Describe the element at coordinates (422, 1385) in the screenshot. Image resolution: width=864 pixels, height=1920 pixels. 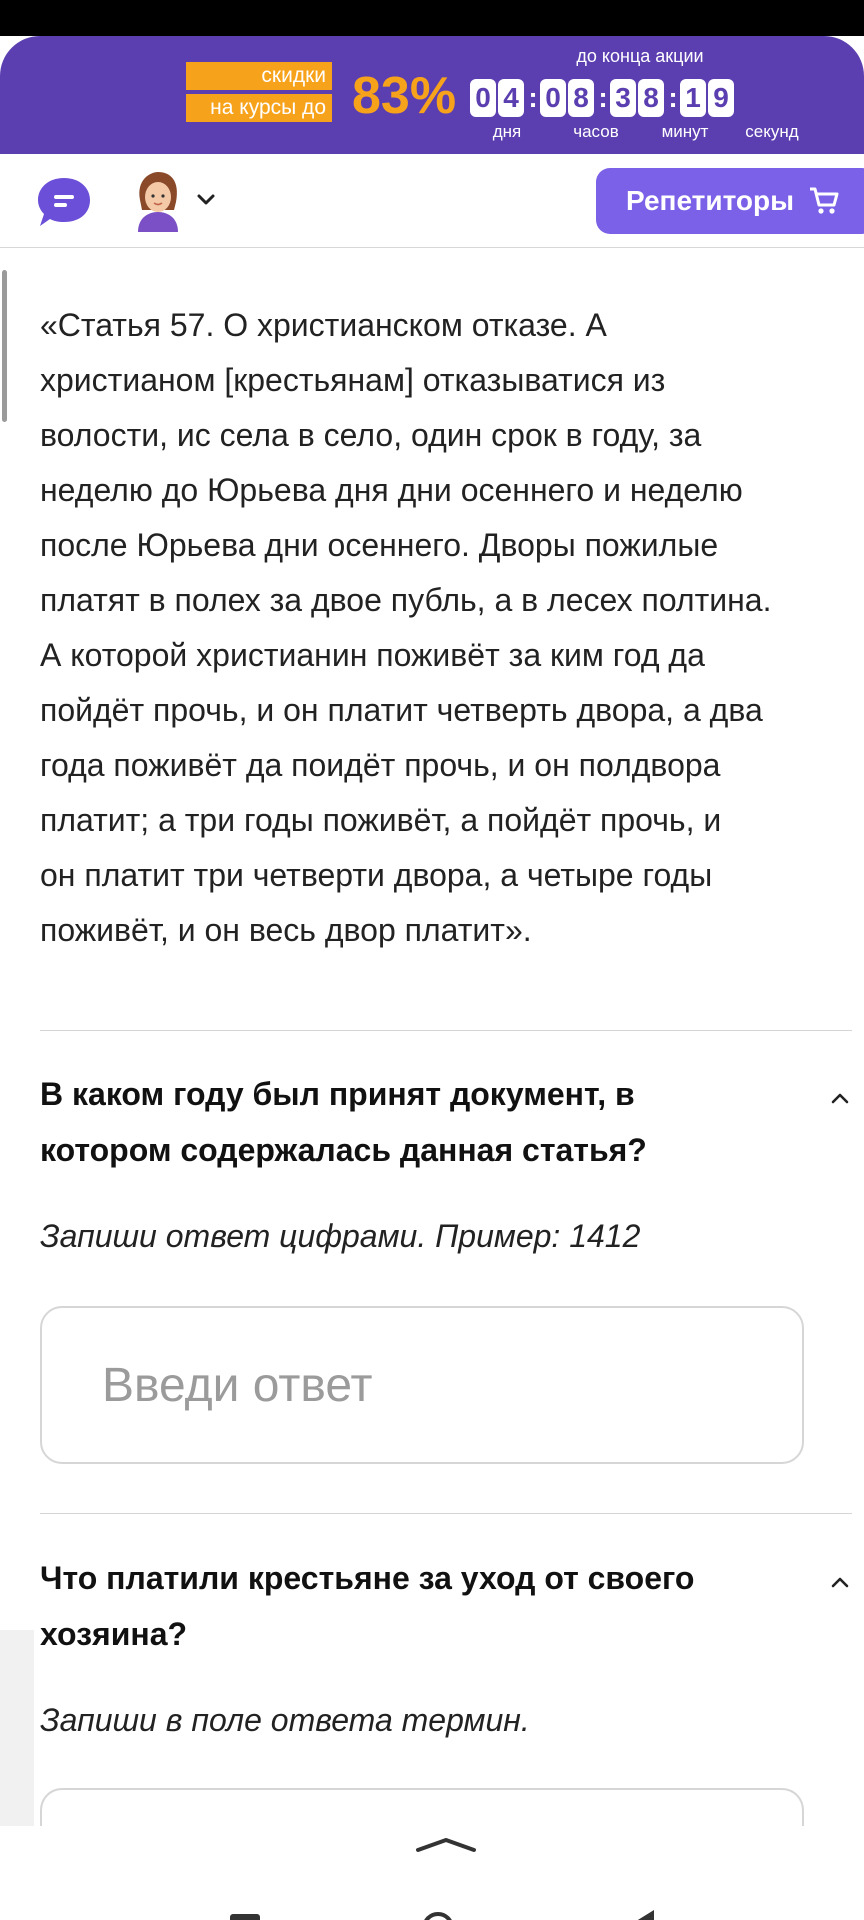
I see `answer-input` at that location.